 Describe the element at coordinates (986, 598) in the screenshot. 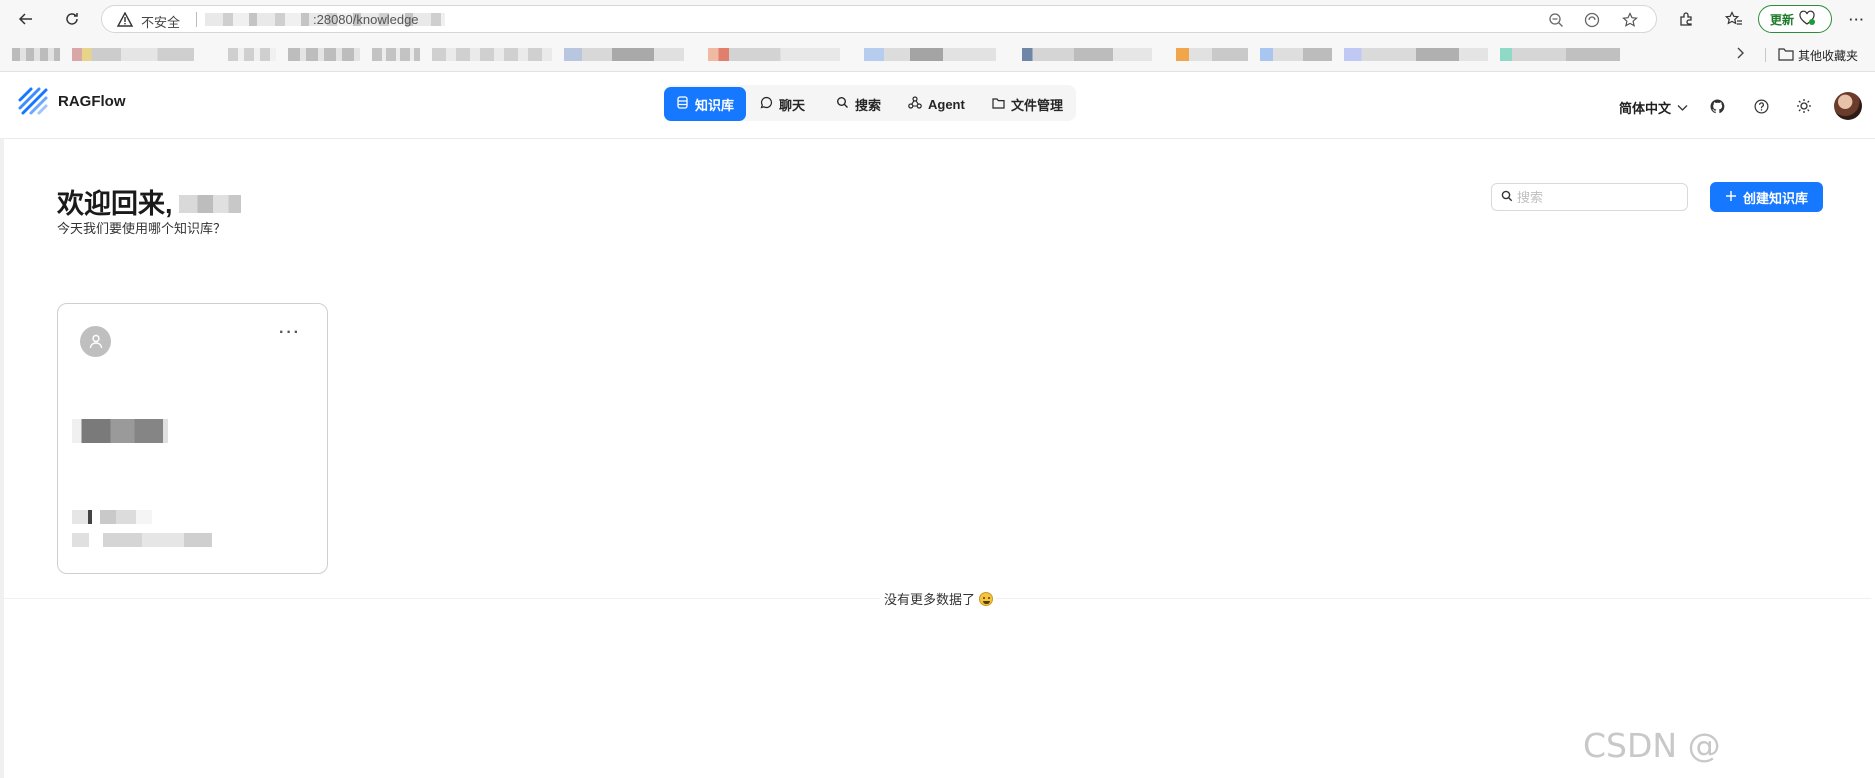

I see `grinning-face-icon` at that location.